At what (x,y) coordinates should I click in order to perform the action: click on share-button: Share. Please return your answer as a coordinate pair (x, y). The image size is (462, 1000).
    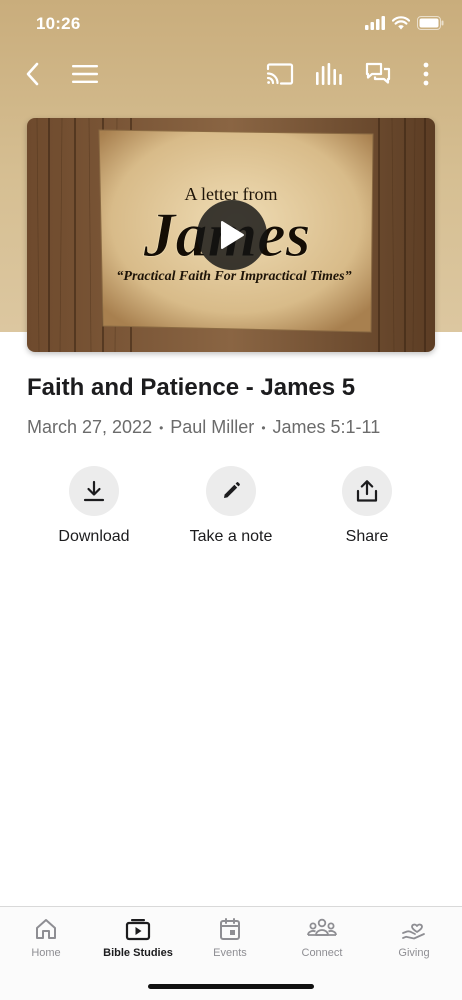
    Looking at the image, I should click on (367, 506).